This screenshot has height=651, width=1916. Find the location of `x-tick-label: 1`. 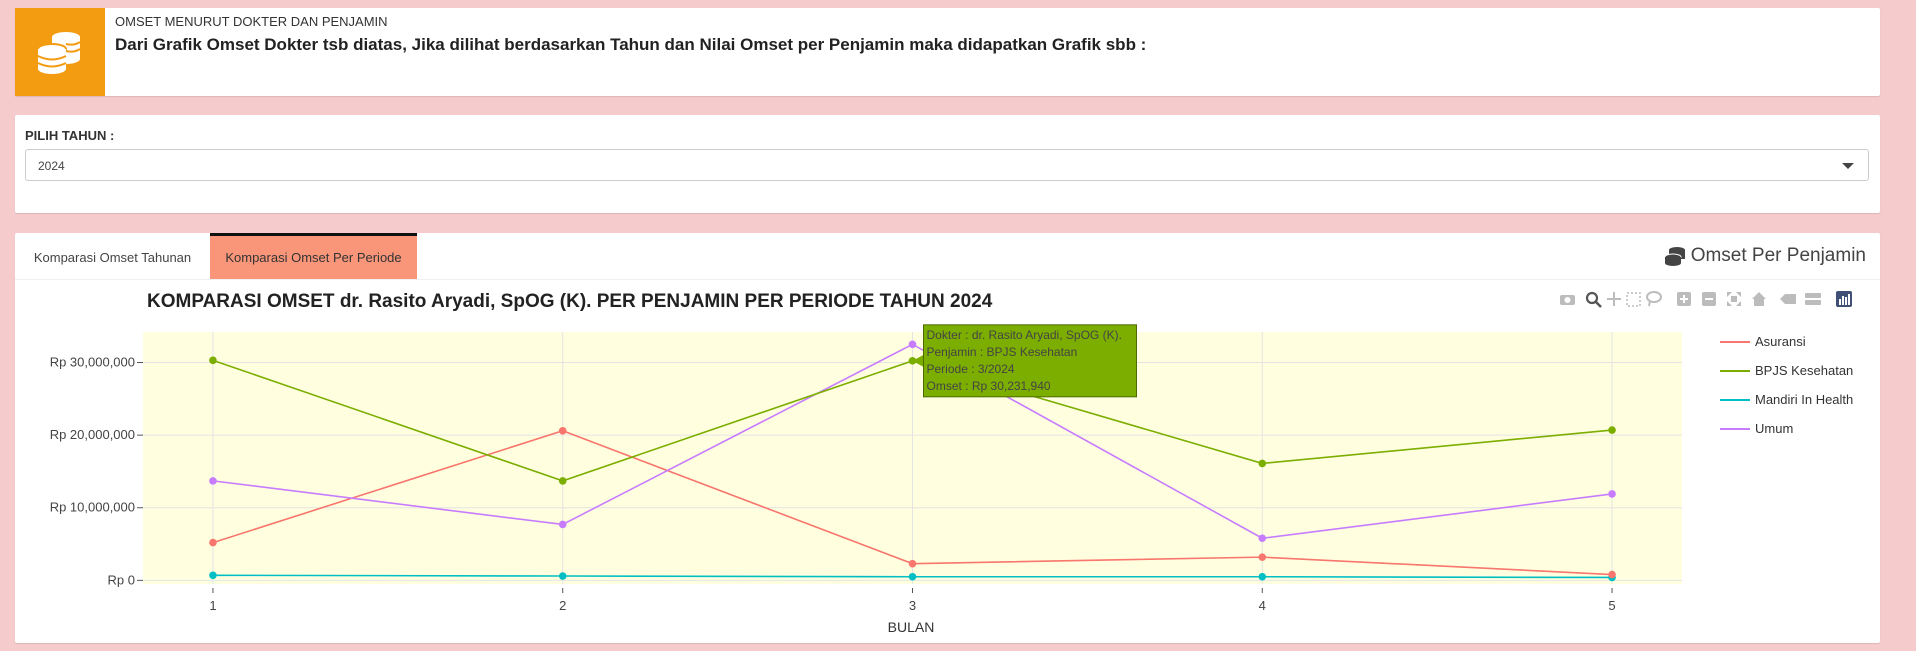

x-tick-label: 1 is located at coordinates (212, 605).